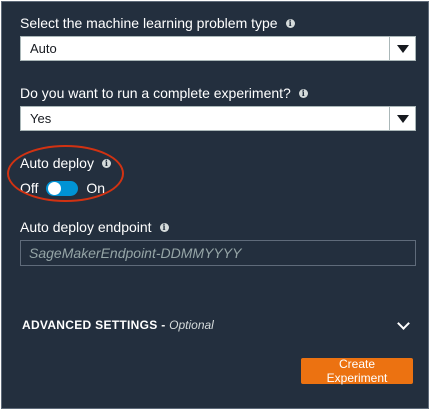 The width and height of the screenshot is (432, 412). What do you see at coordinates (41, 118) in the screenshot?
I see `complete-experiment-value: Yes` at bounding box center [41, 118].